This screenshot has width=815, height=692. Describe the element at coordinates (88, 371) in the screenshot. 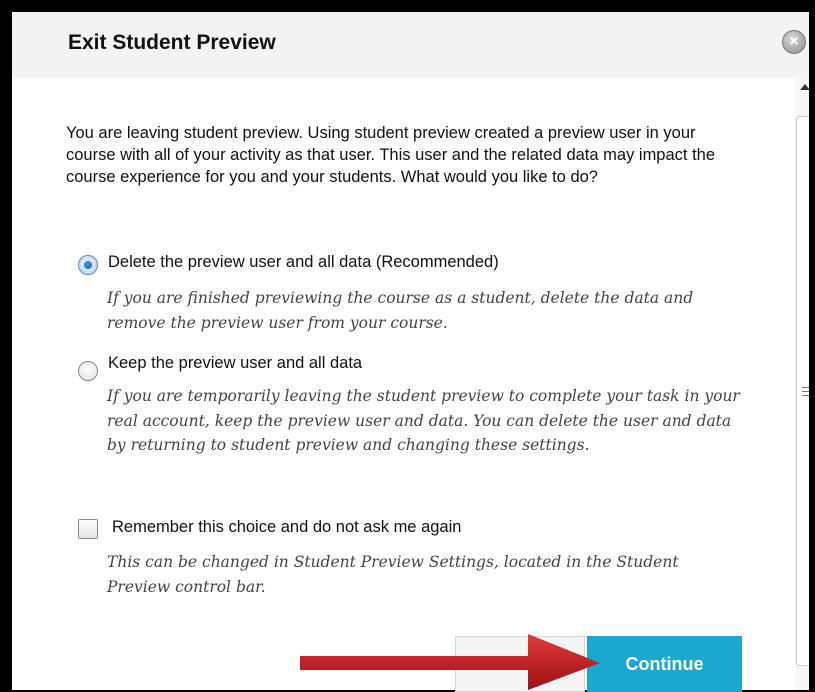

I see `radio-keep-preview-user` at that location.